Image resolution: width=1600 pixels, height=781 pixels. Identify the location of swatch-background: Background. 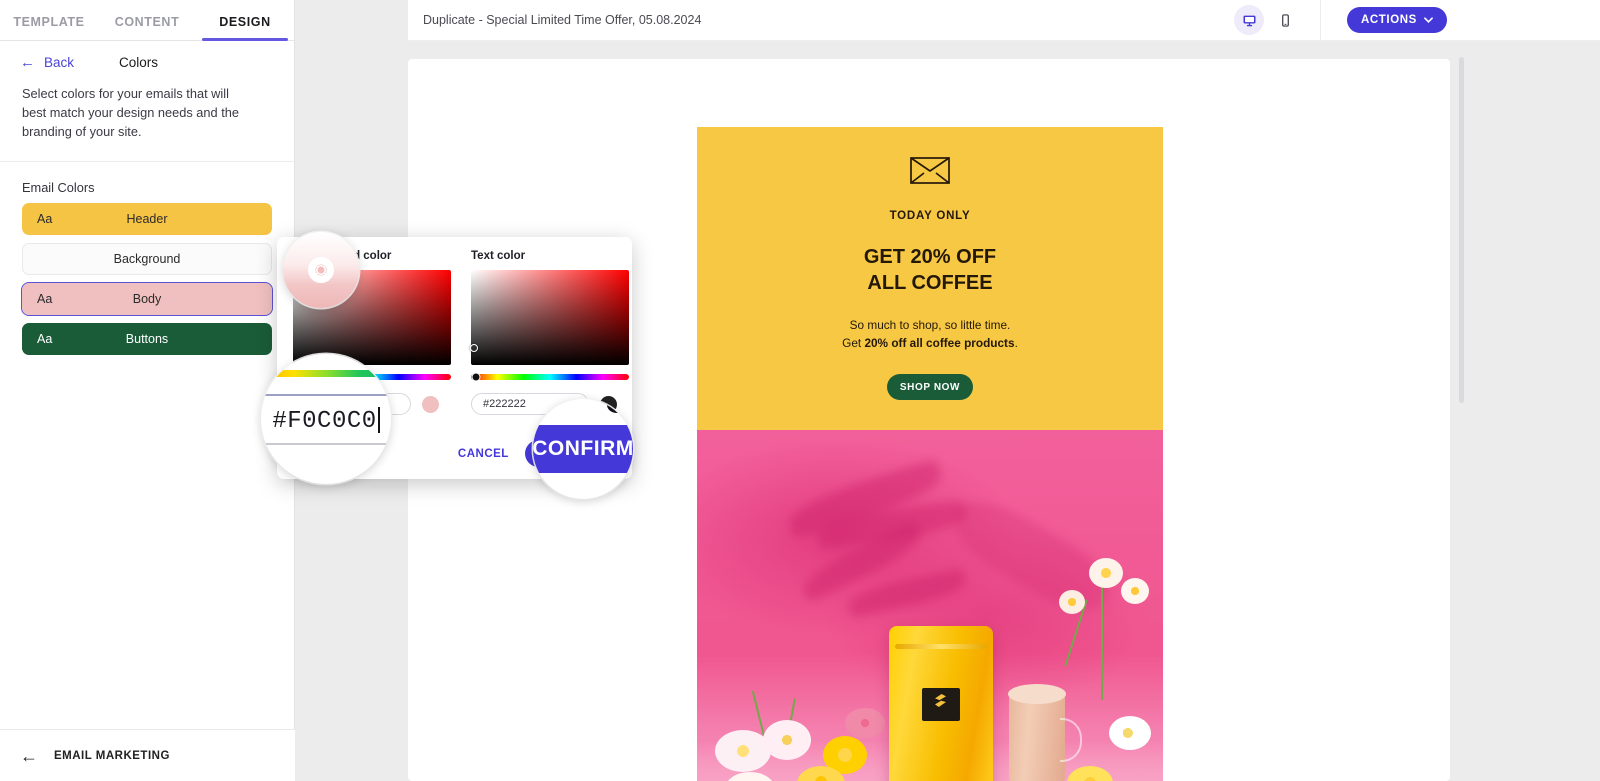
(147, 259).